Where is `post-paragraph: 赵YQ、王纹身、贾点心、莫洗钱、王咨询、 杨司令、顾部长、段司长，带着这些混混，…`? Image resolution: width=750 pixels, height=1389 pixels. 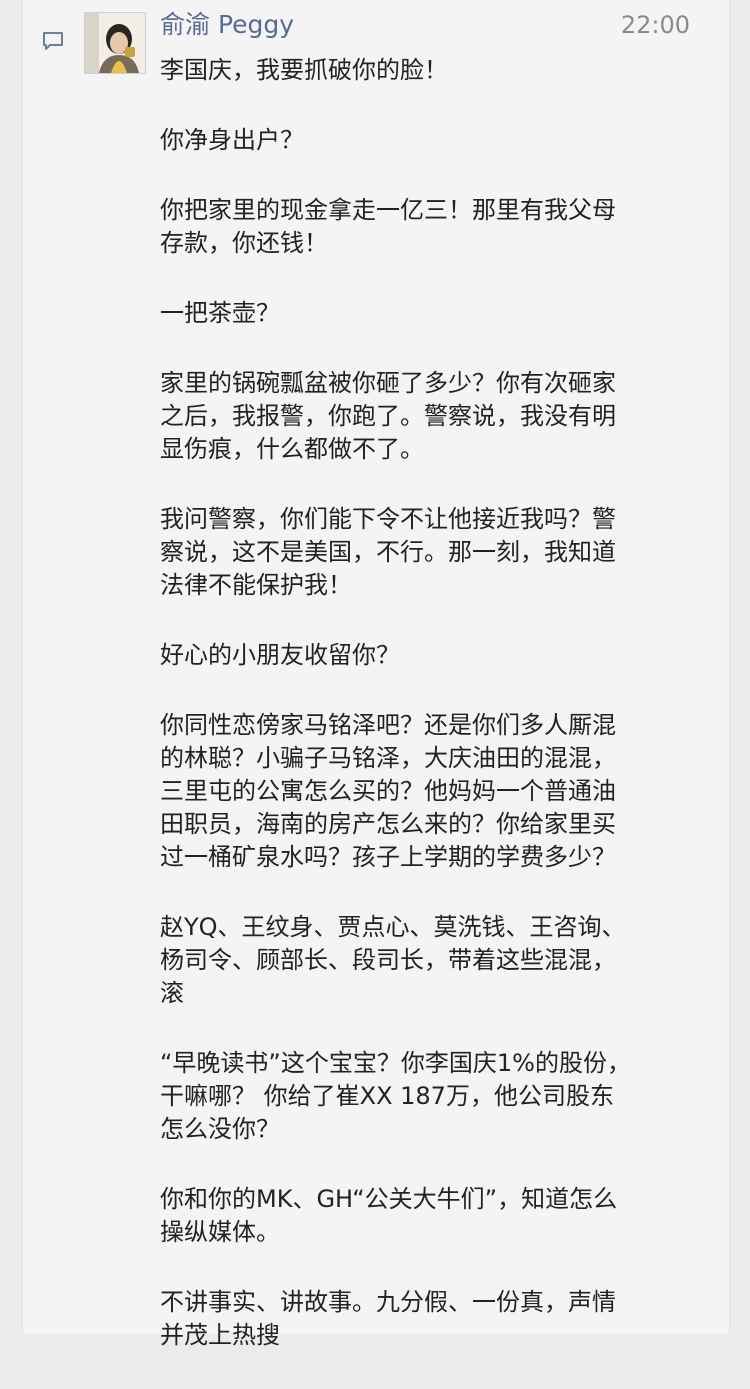
post-paragraph: 赵YQ、王纹身、贾点心、莫洗钱、王咨询、 杨司令、顾部长、段司长，带着这些混混，… is located at coordinates (393, 960).